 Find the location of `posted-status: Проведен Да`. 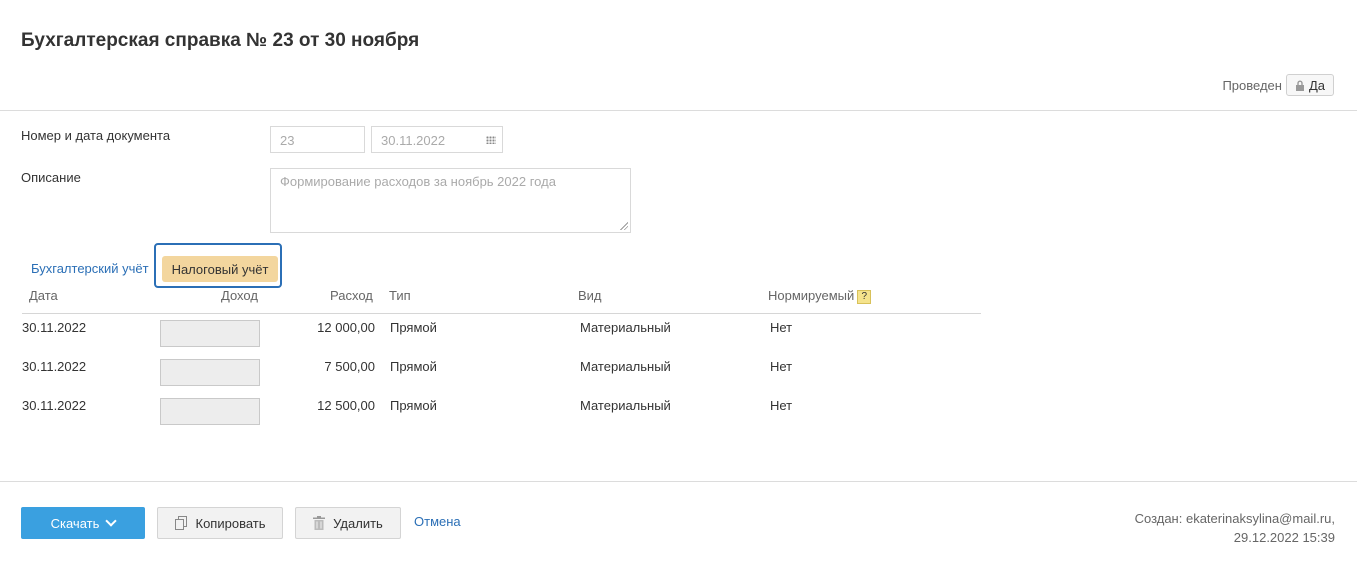

posted-status: Проведен Да is located at coordinates (1278, 85).